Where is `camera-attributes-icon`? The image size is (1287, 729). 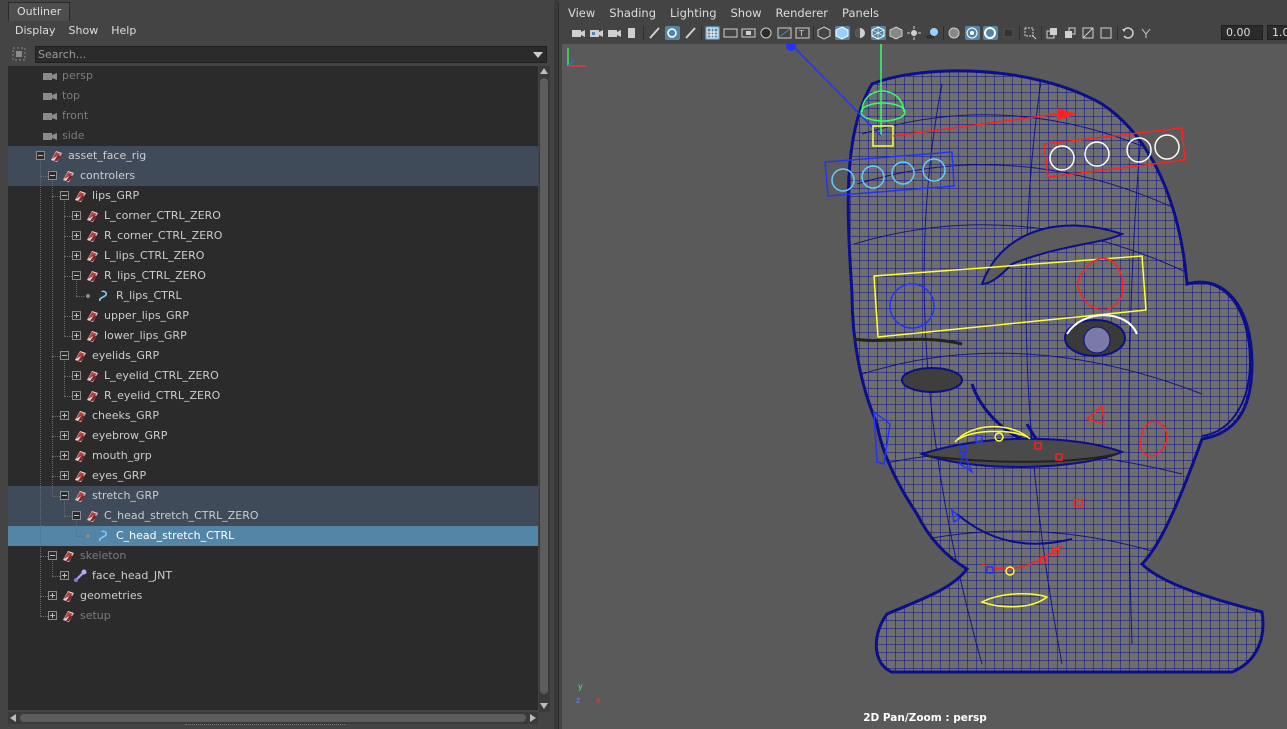
camera-attributes-icon is located at coordinates (596, 33).